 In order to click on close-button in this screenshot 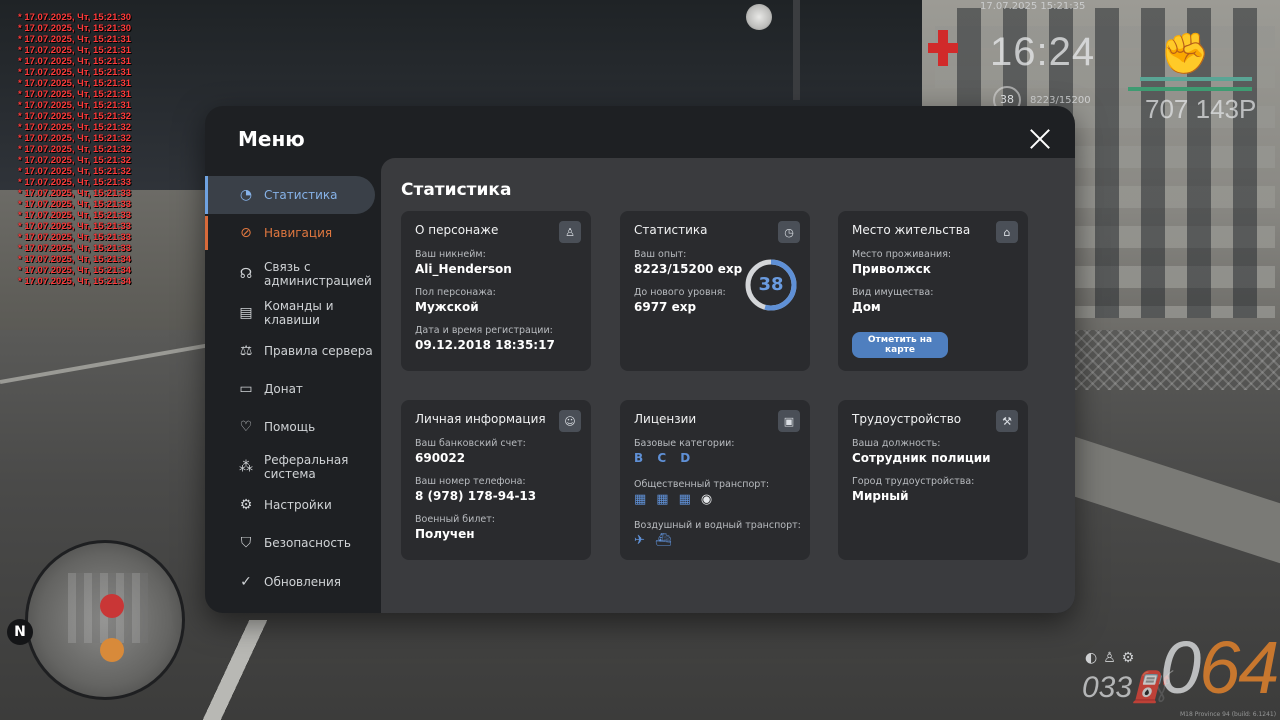, I will do `click(1040, 139)`.